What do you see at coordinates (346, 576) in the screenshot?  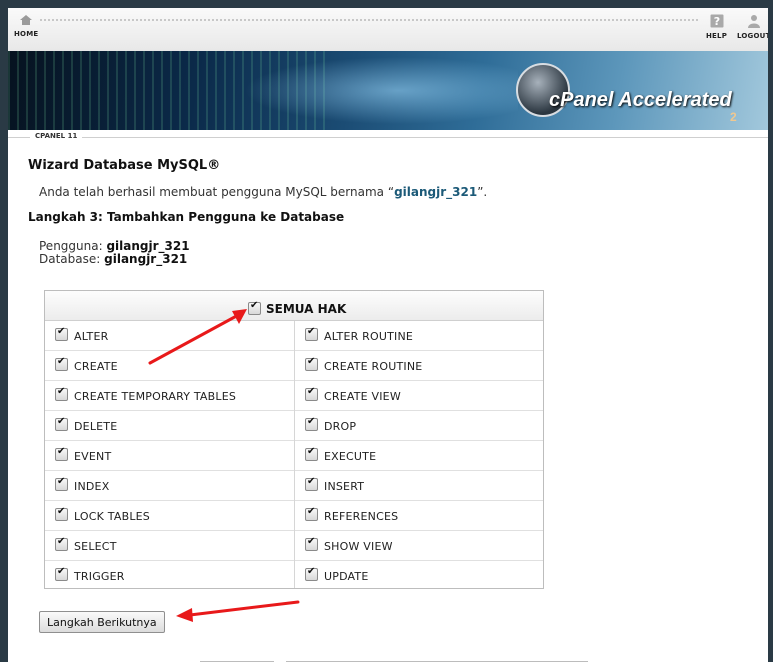 I see `privilege-label: UPDATE` at bounding box center [346, 576].